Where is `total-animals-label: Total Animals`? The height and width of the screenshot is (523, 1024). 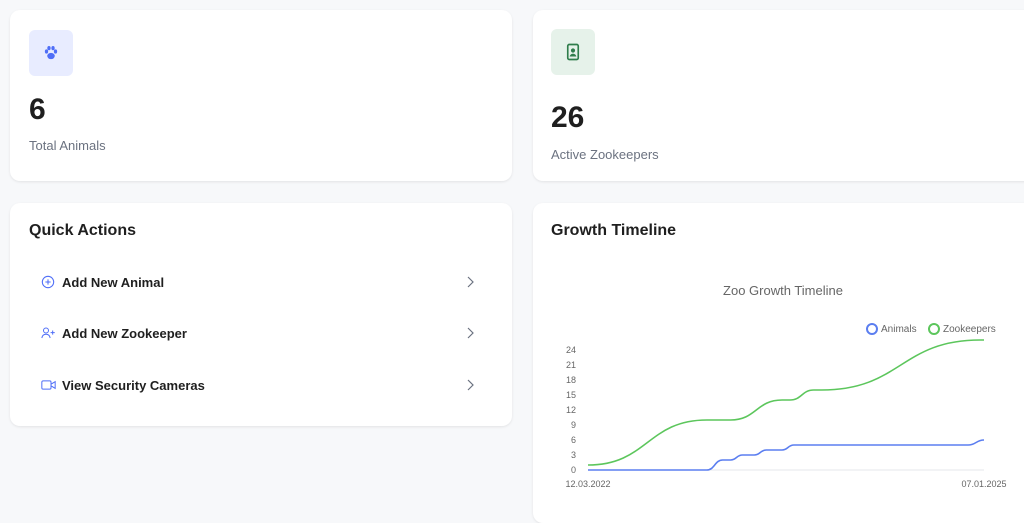
total-animals-label: Total Animals is located at coordinates (67, 145).